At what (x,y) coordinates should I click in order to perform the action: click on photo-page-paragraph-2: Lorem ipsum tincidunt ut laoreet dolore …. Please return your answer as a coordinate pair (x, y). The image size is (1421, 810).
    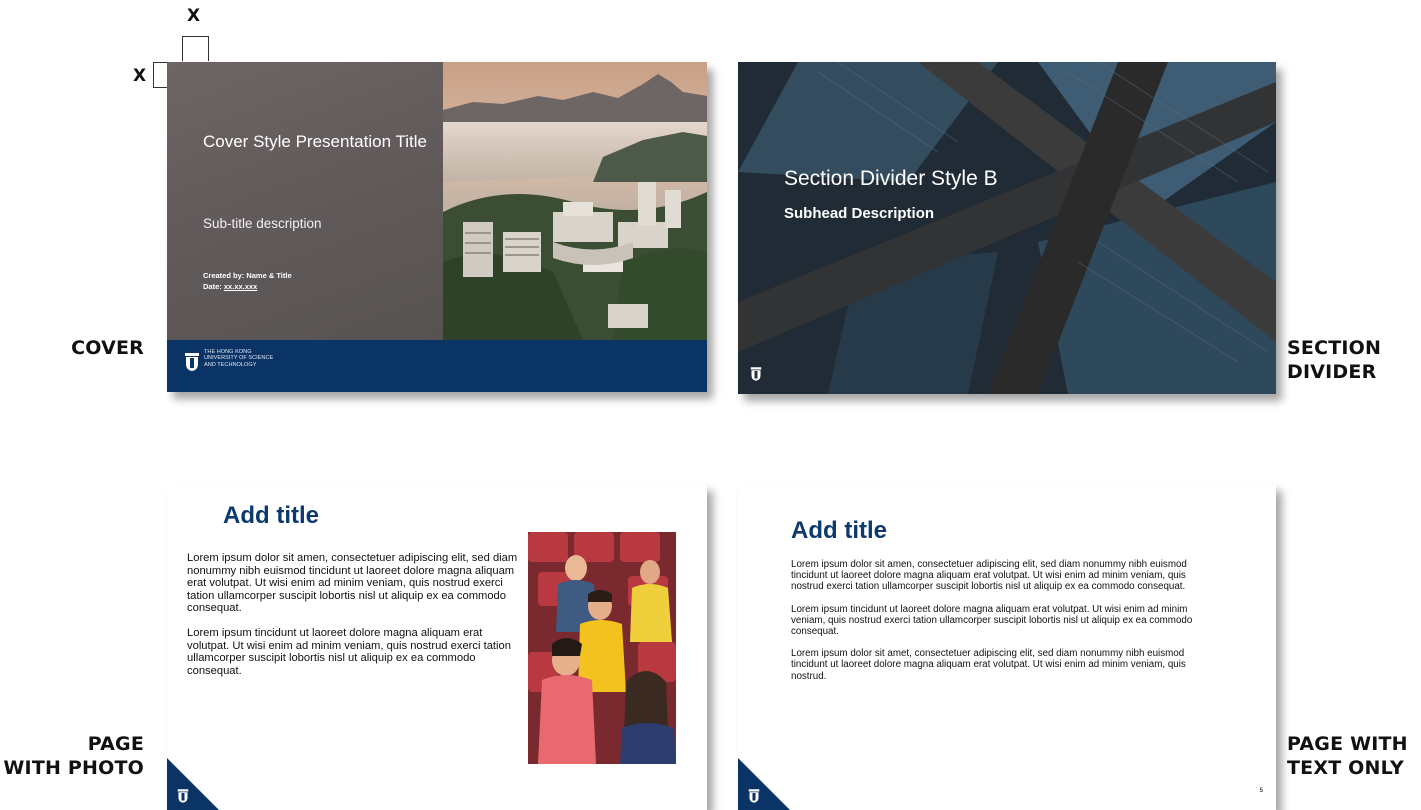
    Looking at the image, I should click on (349, 651).